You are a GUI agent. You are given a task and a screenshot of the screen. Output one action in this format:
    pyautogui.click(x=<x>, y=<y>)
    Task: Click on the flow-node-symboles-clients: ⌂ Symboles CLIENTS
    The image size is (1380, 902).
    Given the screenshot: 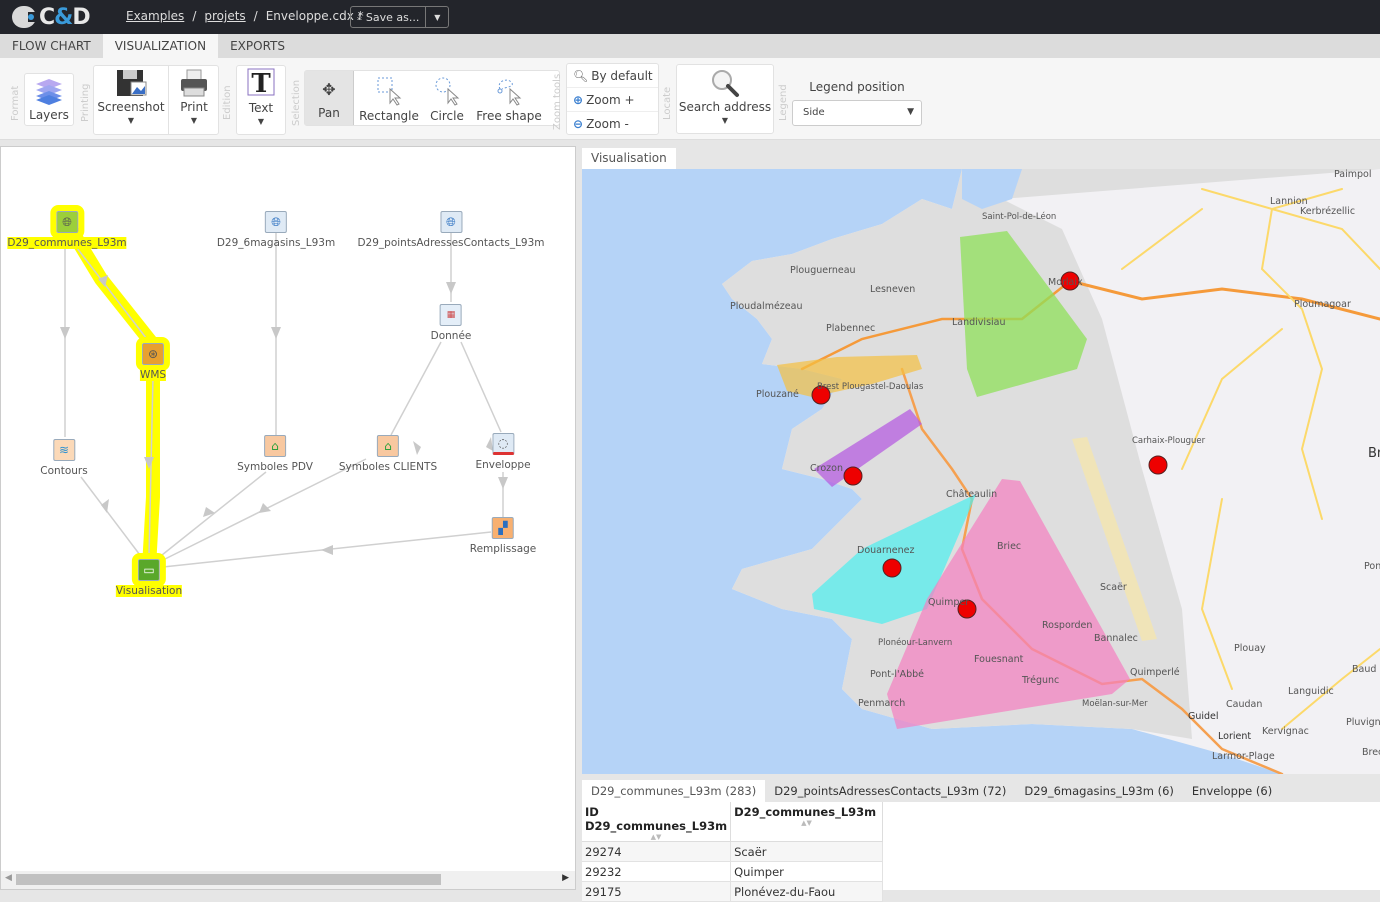 What is the action you would take?
    pyautogui.click(x=388, y=454)
    